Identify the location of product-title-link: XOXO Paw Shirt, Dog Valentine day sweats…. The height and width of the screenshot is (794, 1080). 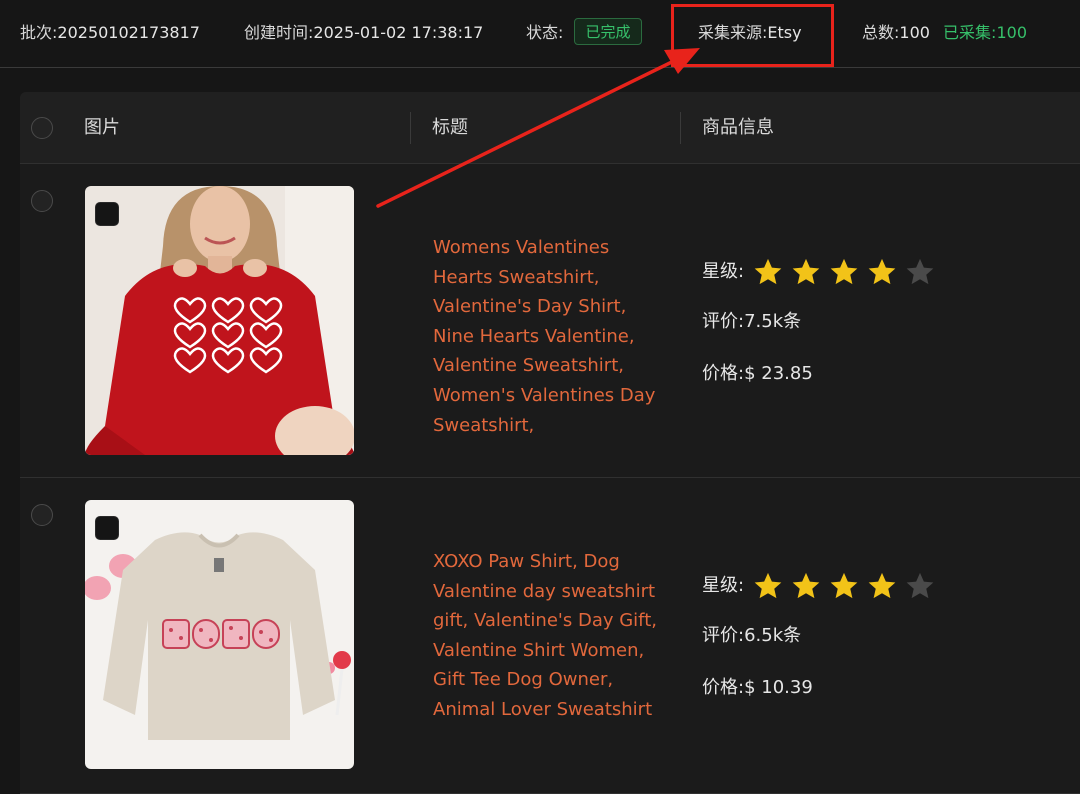
(548, 636).